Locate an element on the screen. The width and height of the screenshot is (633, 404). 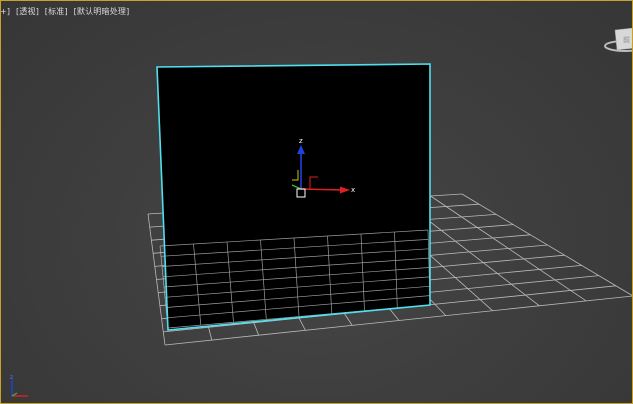
svg-text: z is located at coordinates (11, 377).